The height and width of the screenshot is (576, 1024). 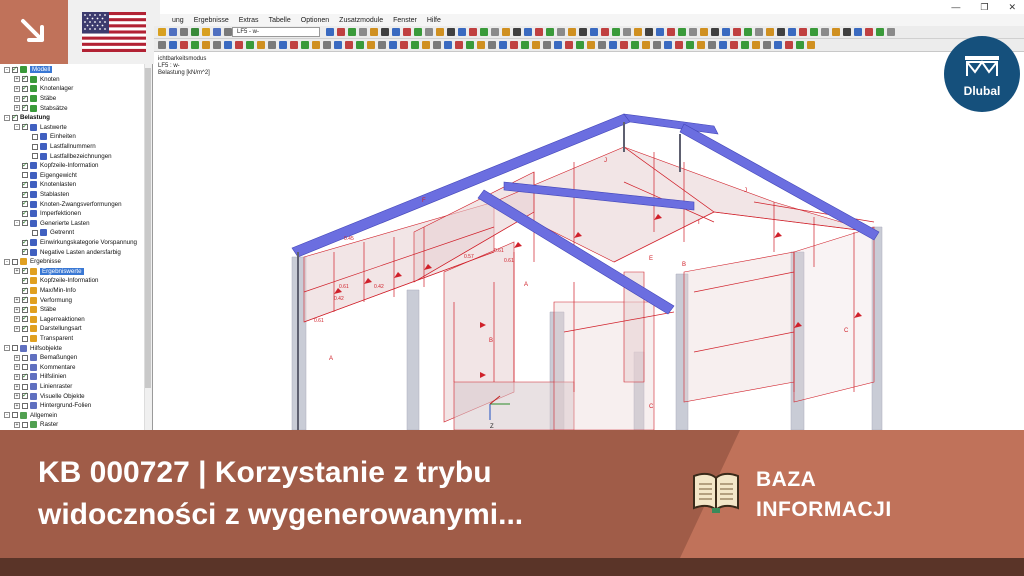 I want to click on tree-item: + Visuelle Objekte, so click(x=49, y=396).